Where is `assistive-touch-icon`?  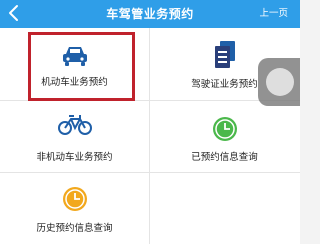
assistive-touch-icon is located at coordinates (280, 82).